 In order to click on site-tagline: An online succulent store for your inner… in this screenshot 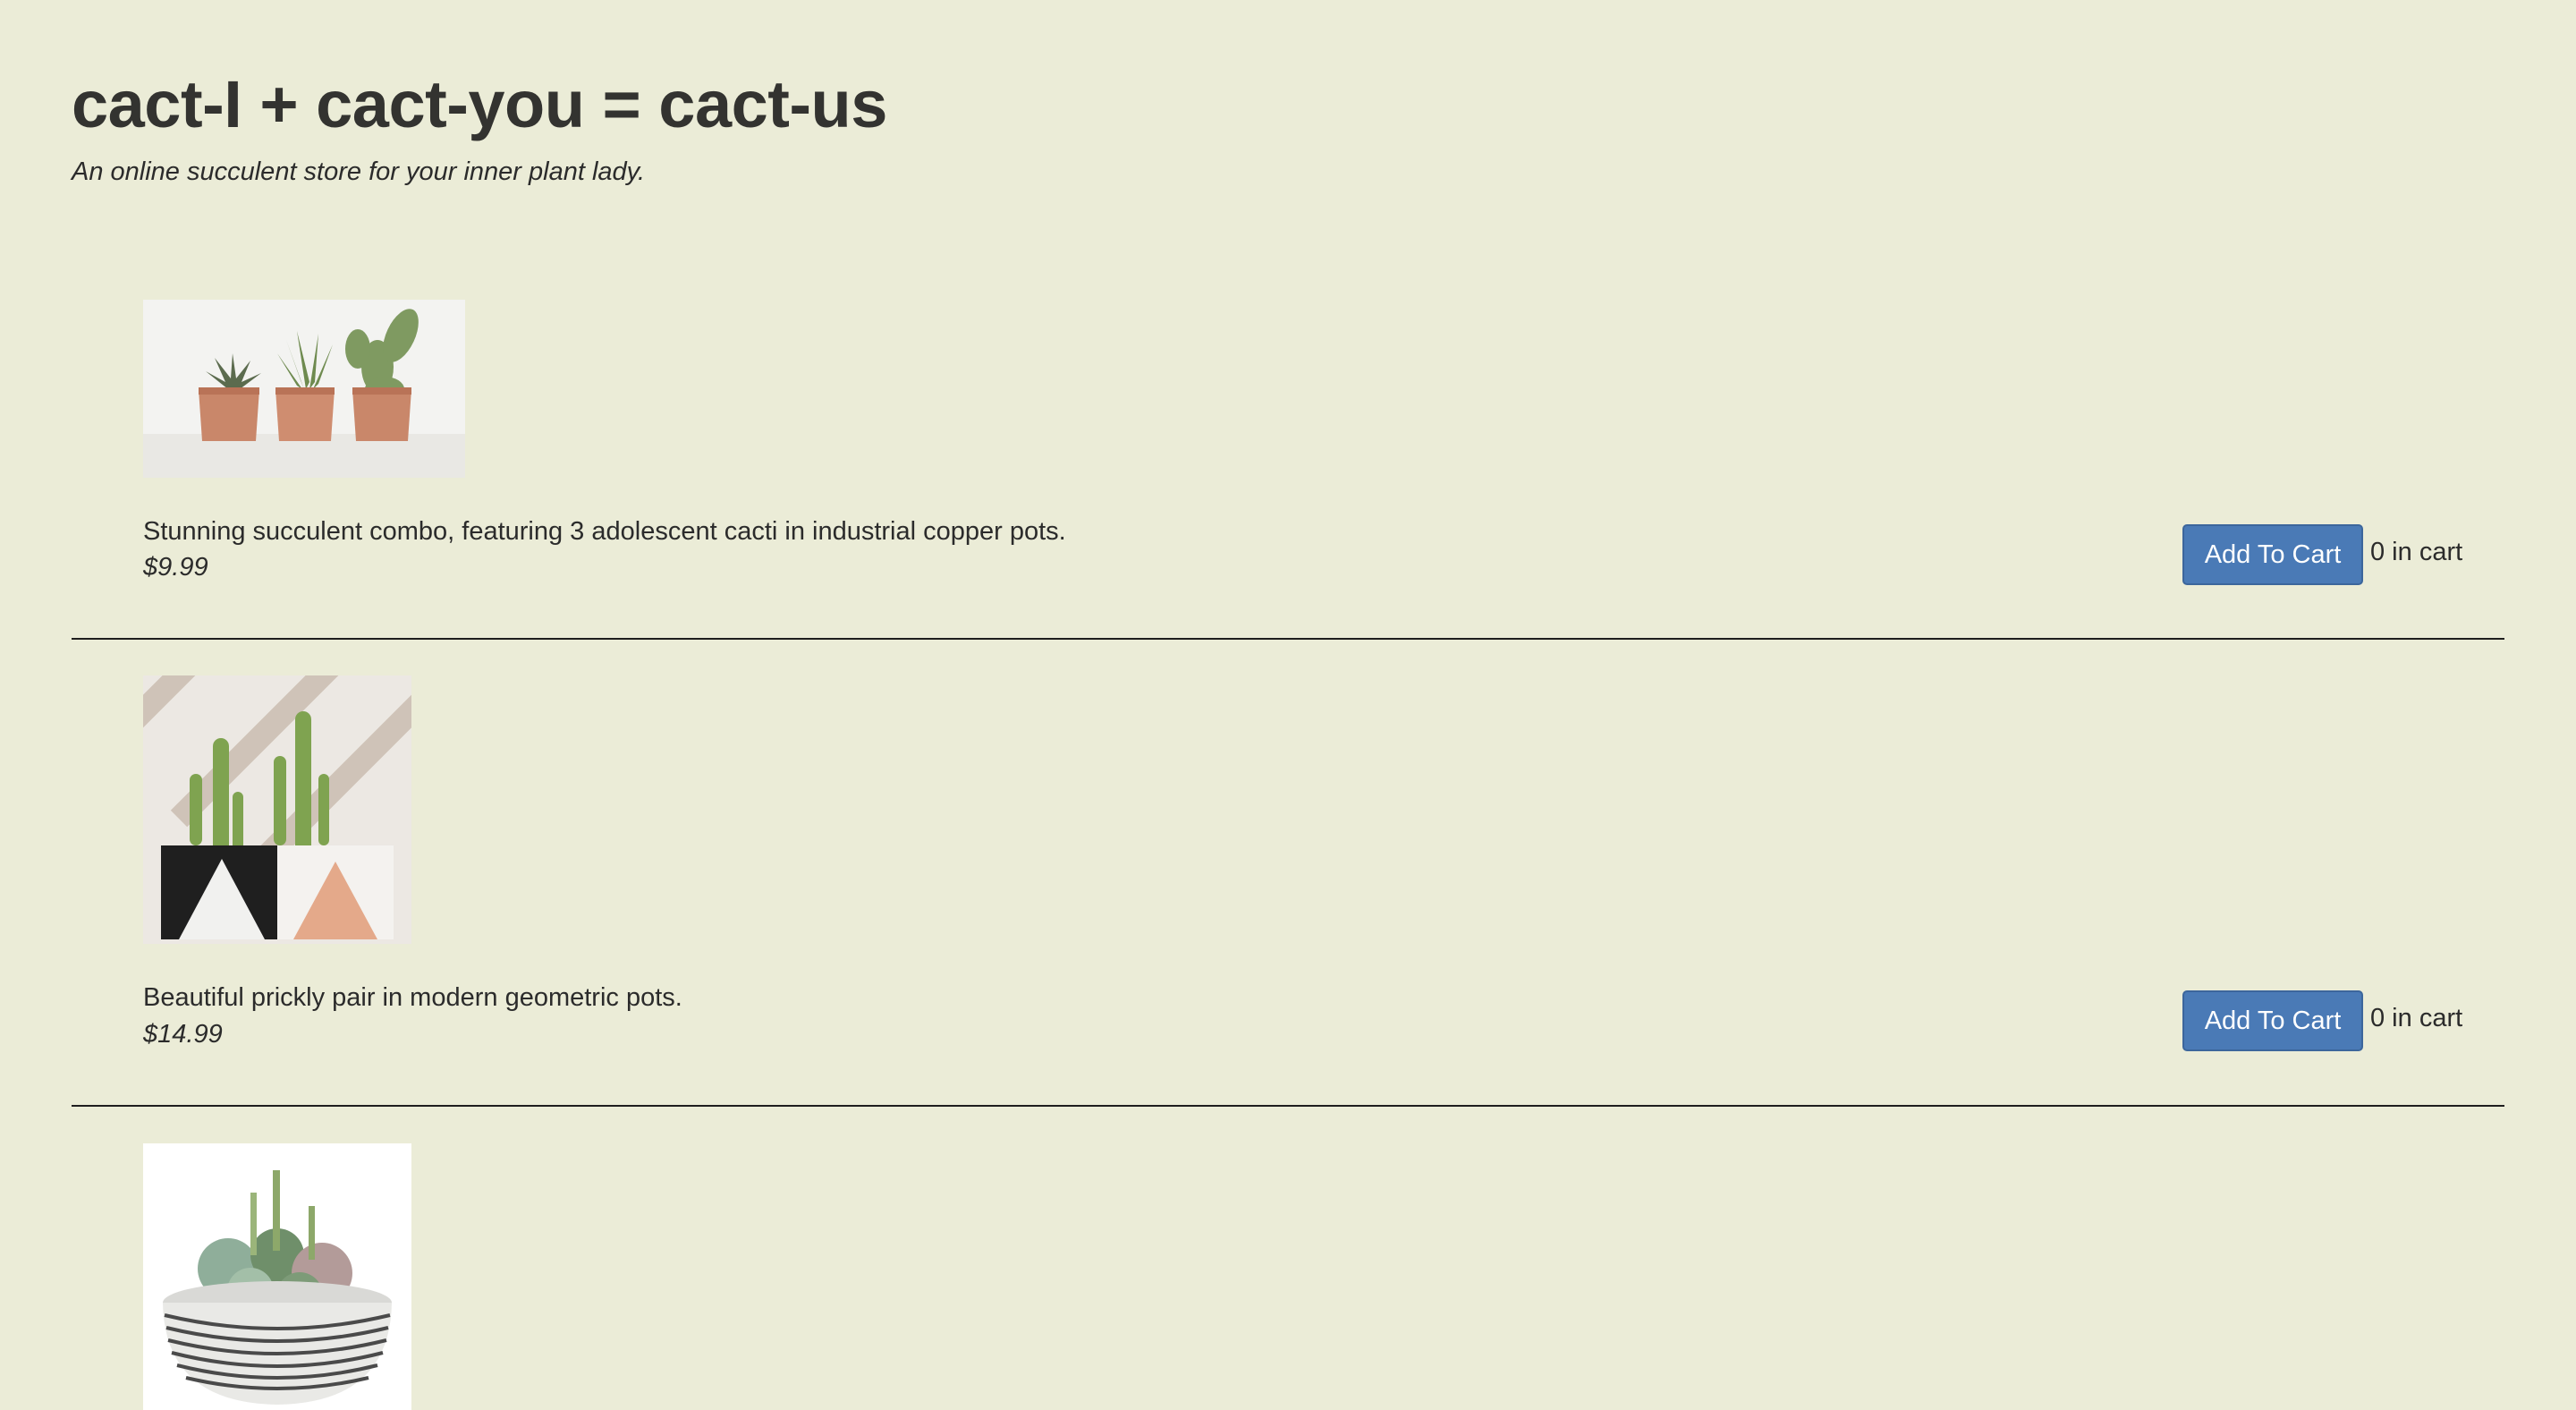, I will do `click(359, 172)`.